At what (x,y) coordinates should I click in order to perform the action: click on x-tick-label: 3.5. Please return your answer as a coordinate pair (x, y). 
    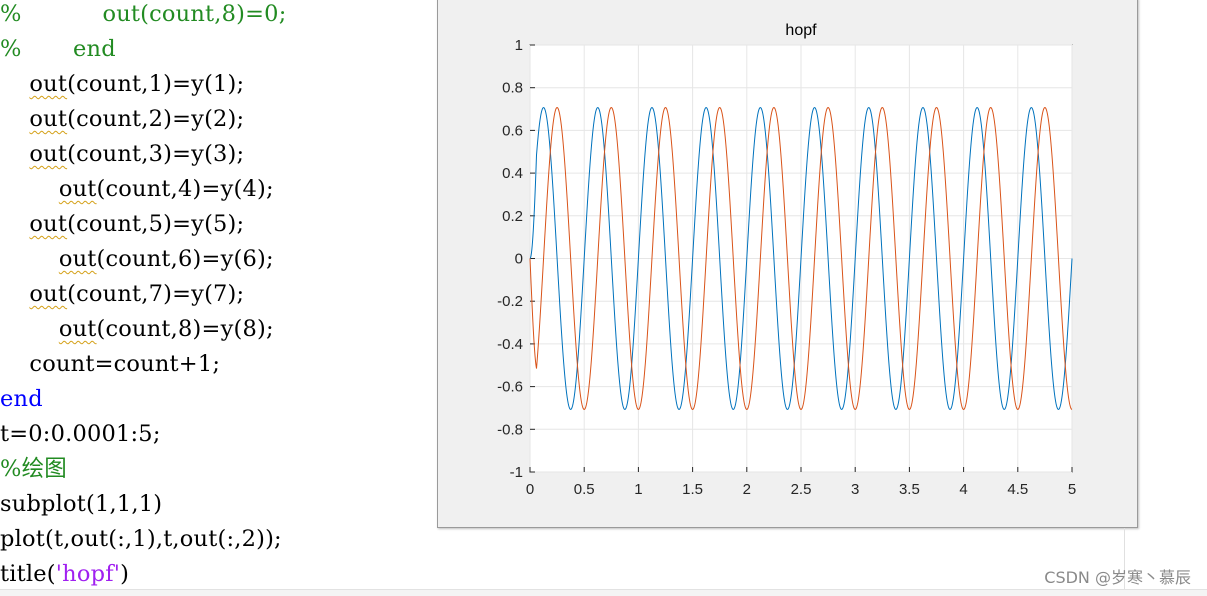
    Looking at the image, I should click on (909, 489).